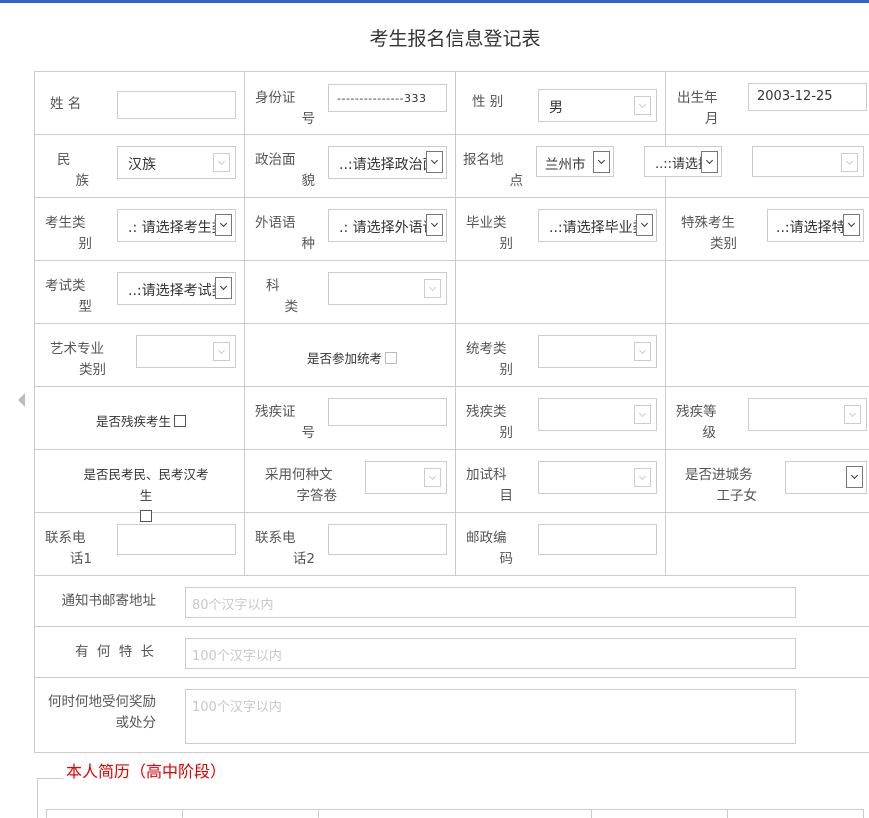 The height and width of the screenshot is (818, 869). What do you see at coordinates (815, 225) in the screenshot?
I see `special-type-select: ..:请选择特殊` at bounding box center [815, 225].